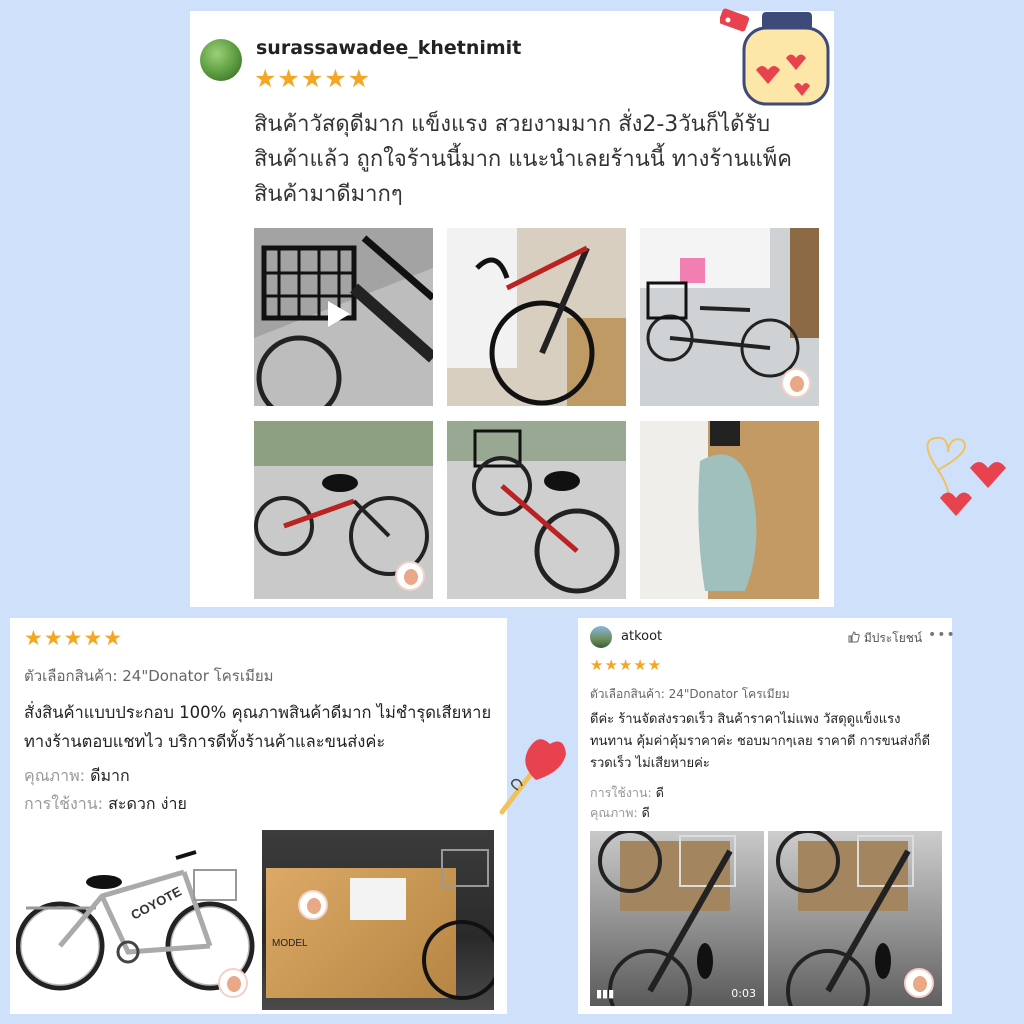 Image resolution: width=1024 pixels, height=1024 pixels. What do you see at coordinates (942, 635) in the screenshot?
I see `more-options-icon: •••` at bounding box center [942, 635].